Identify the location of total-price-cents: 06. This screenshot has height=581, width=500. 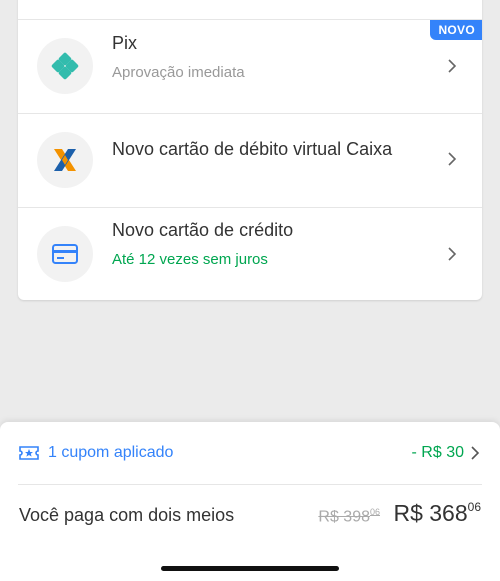
(474, 507).